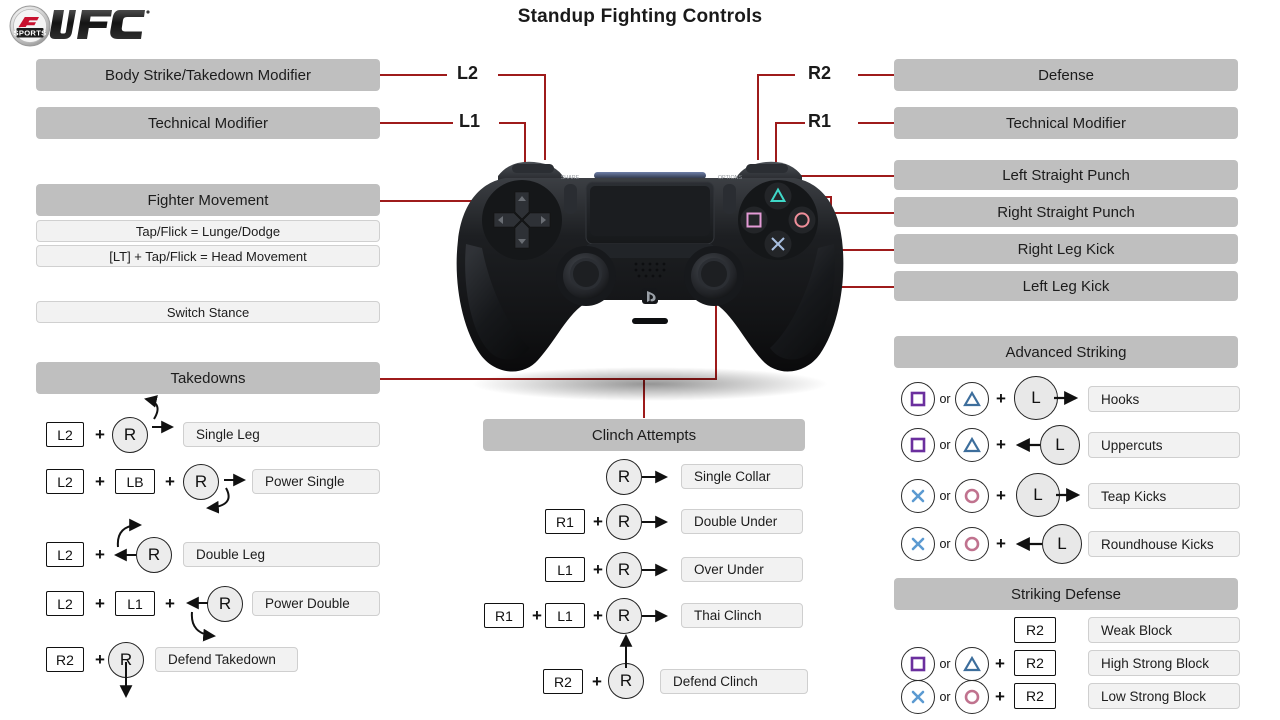  What do you see at coordinates (1035, 663) in the screenshot?
I see `def-1-token: R2` at bounding box center [1035, 663].